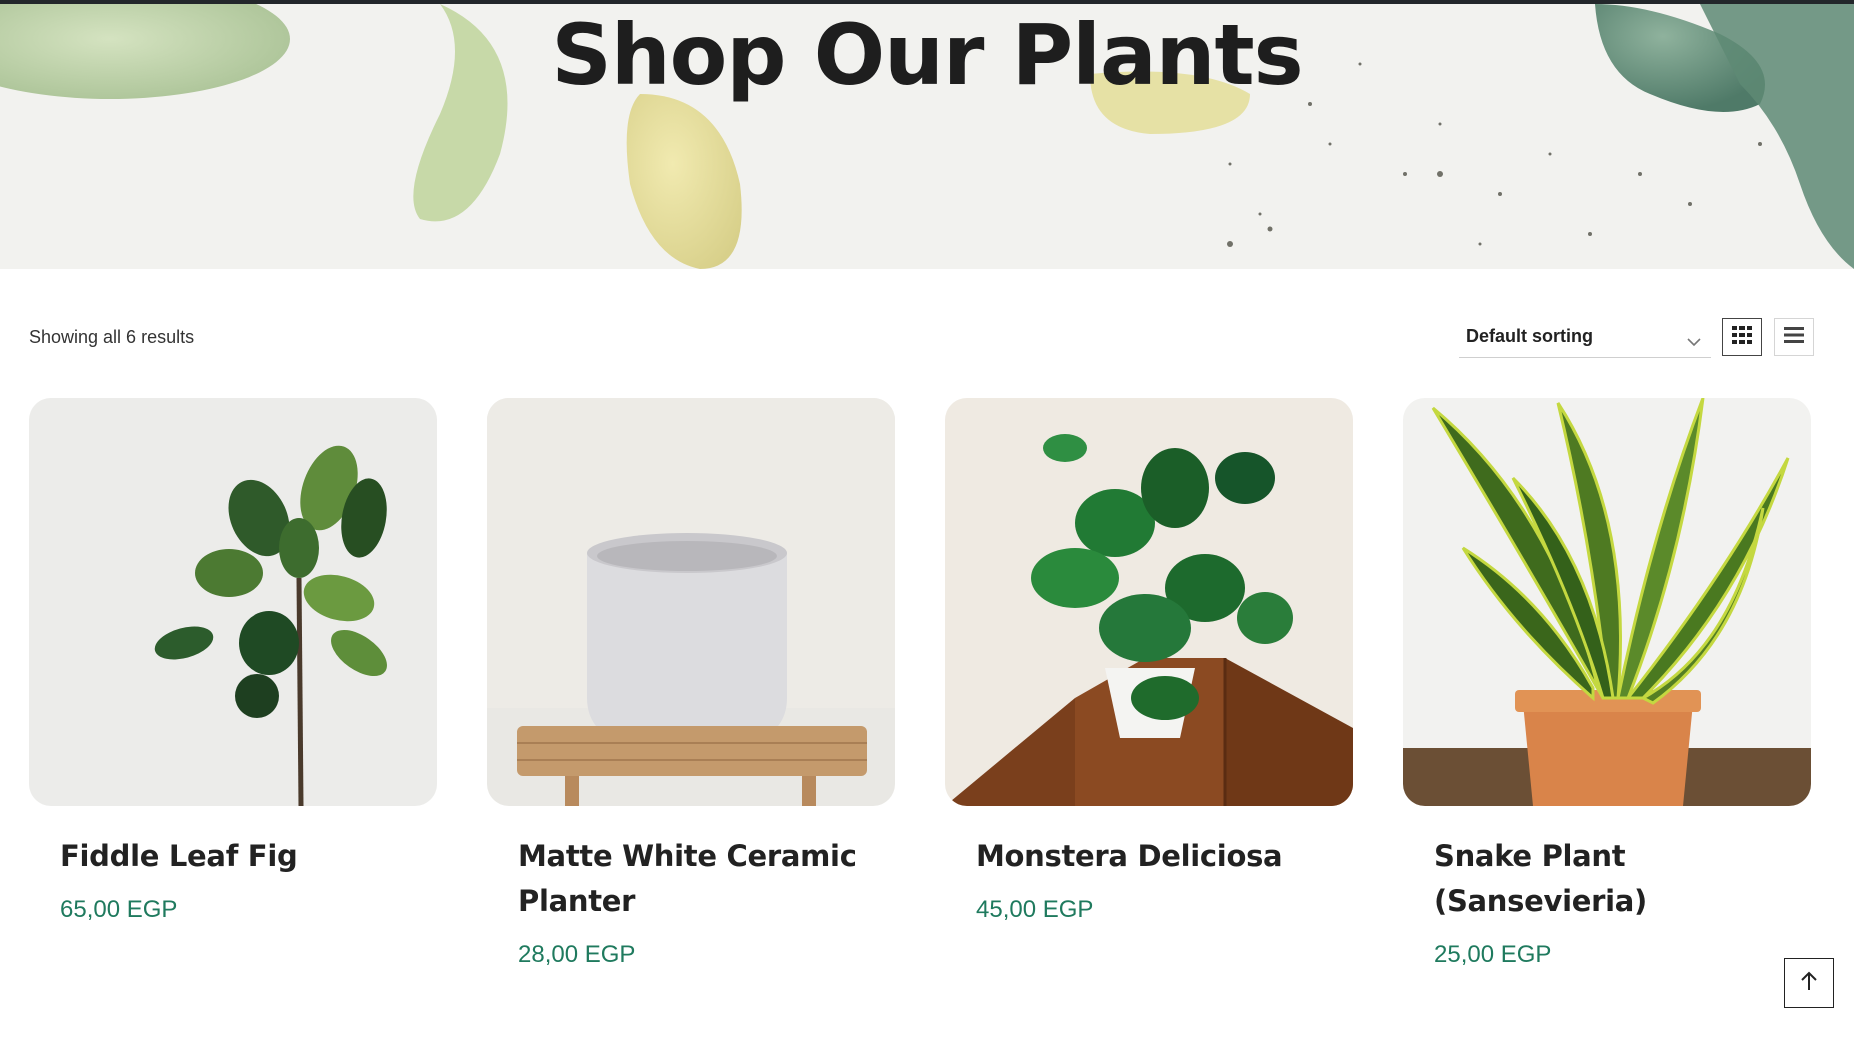  Describe the element at coordinates (1530, 336) in the screenshot. I see `sorting-selected-label: Default sorting` at that location.